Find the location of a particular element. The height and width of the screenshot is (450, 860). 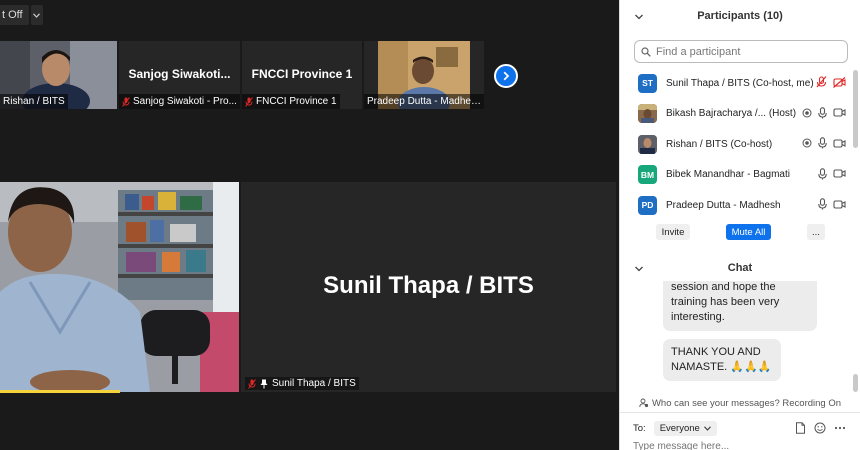

recipient-row: To: Everyone is located at coordinates (675, 428).